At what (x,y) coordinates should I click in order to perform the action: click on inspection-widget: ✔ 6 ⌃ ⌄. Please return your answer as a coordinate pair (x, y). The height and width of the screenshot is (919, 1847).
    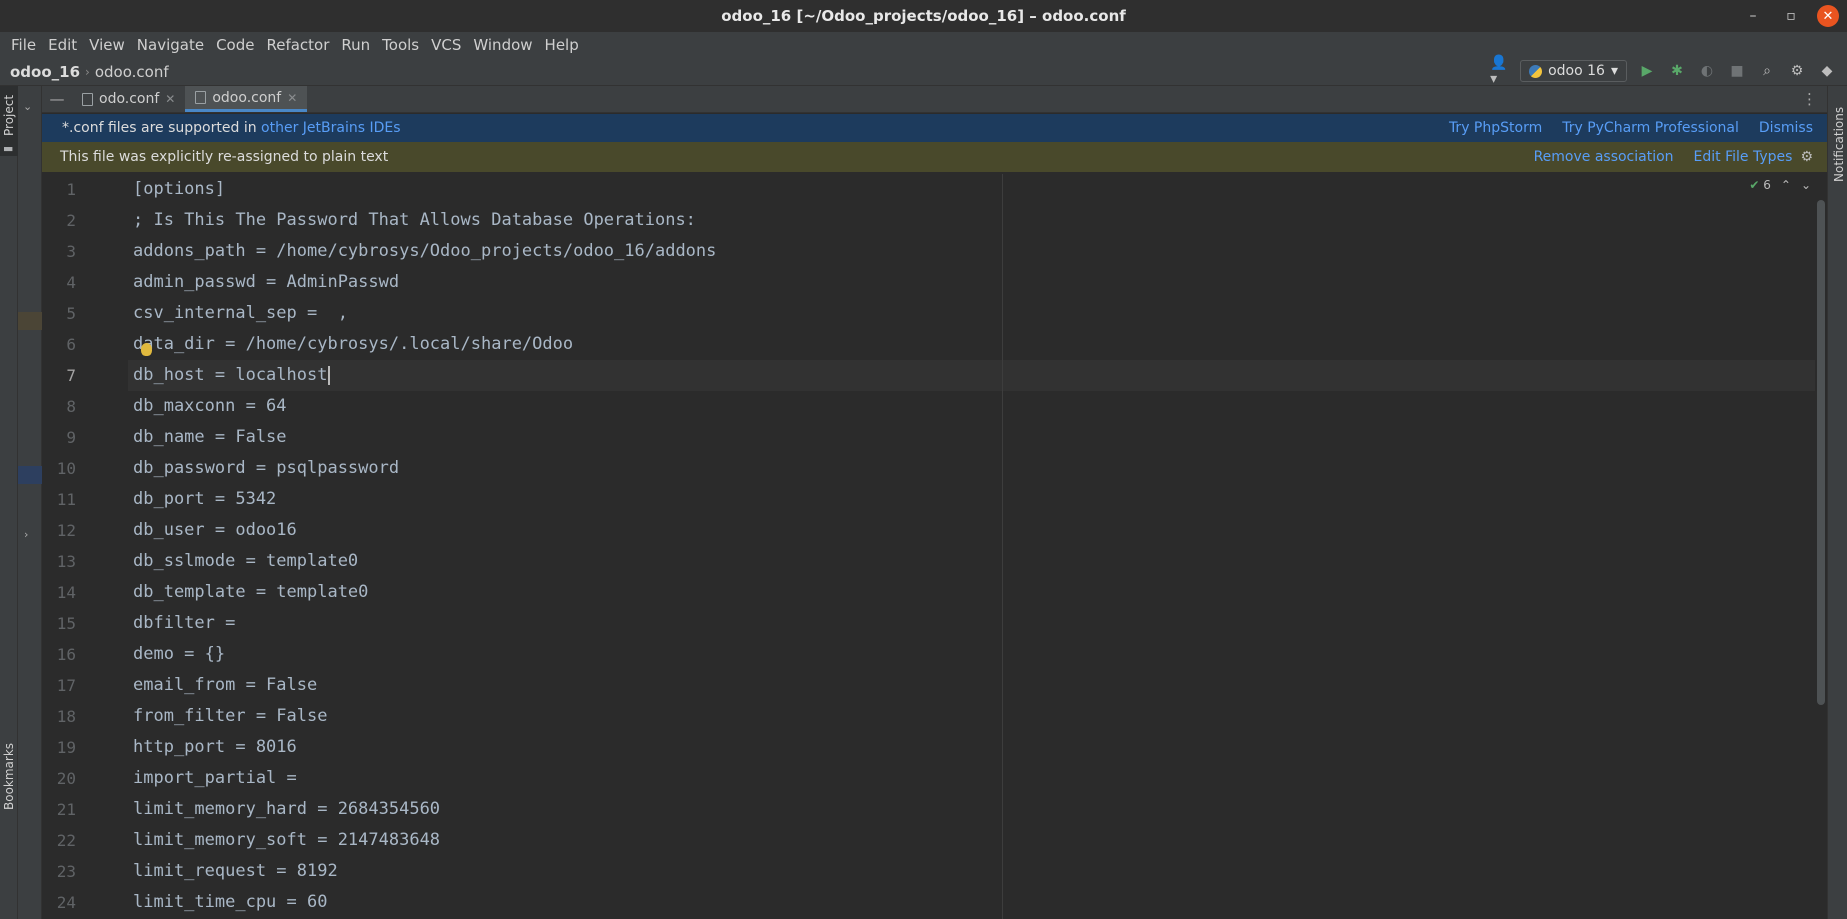
    Looking at the image, I should click on (1780, 185).